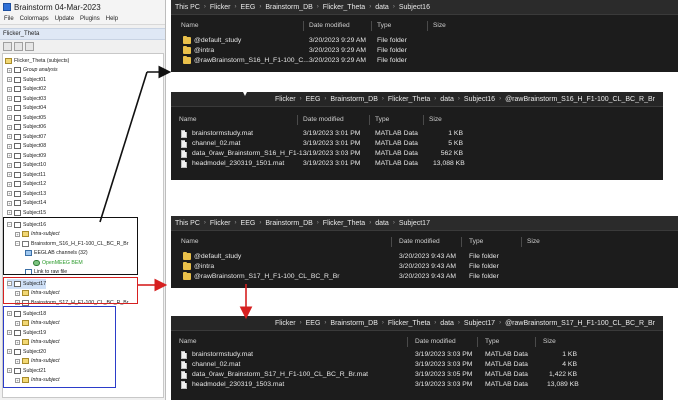  Describe the element at coordinates (26, 166) in the screenshot. I see `tree-subject: + Subject10` at that location.